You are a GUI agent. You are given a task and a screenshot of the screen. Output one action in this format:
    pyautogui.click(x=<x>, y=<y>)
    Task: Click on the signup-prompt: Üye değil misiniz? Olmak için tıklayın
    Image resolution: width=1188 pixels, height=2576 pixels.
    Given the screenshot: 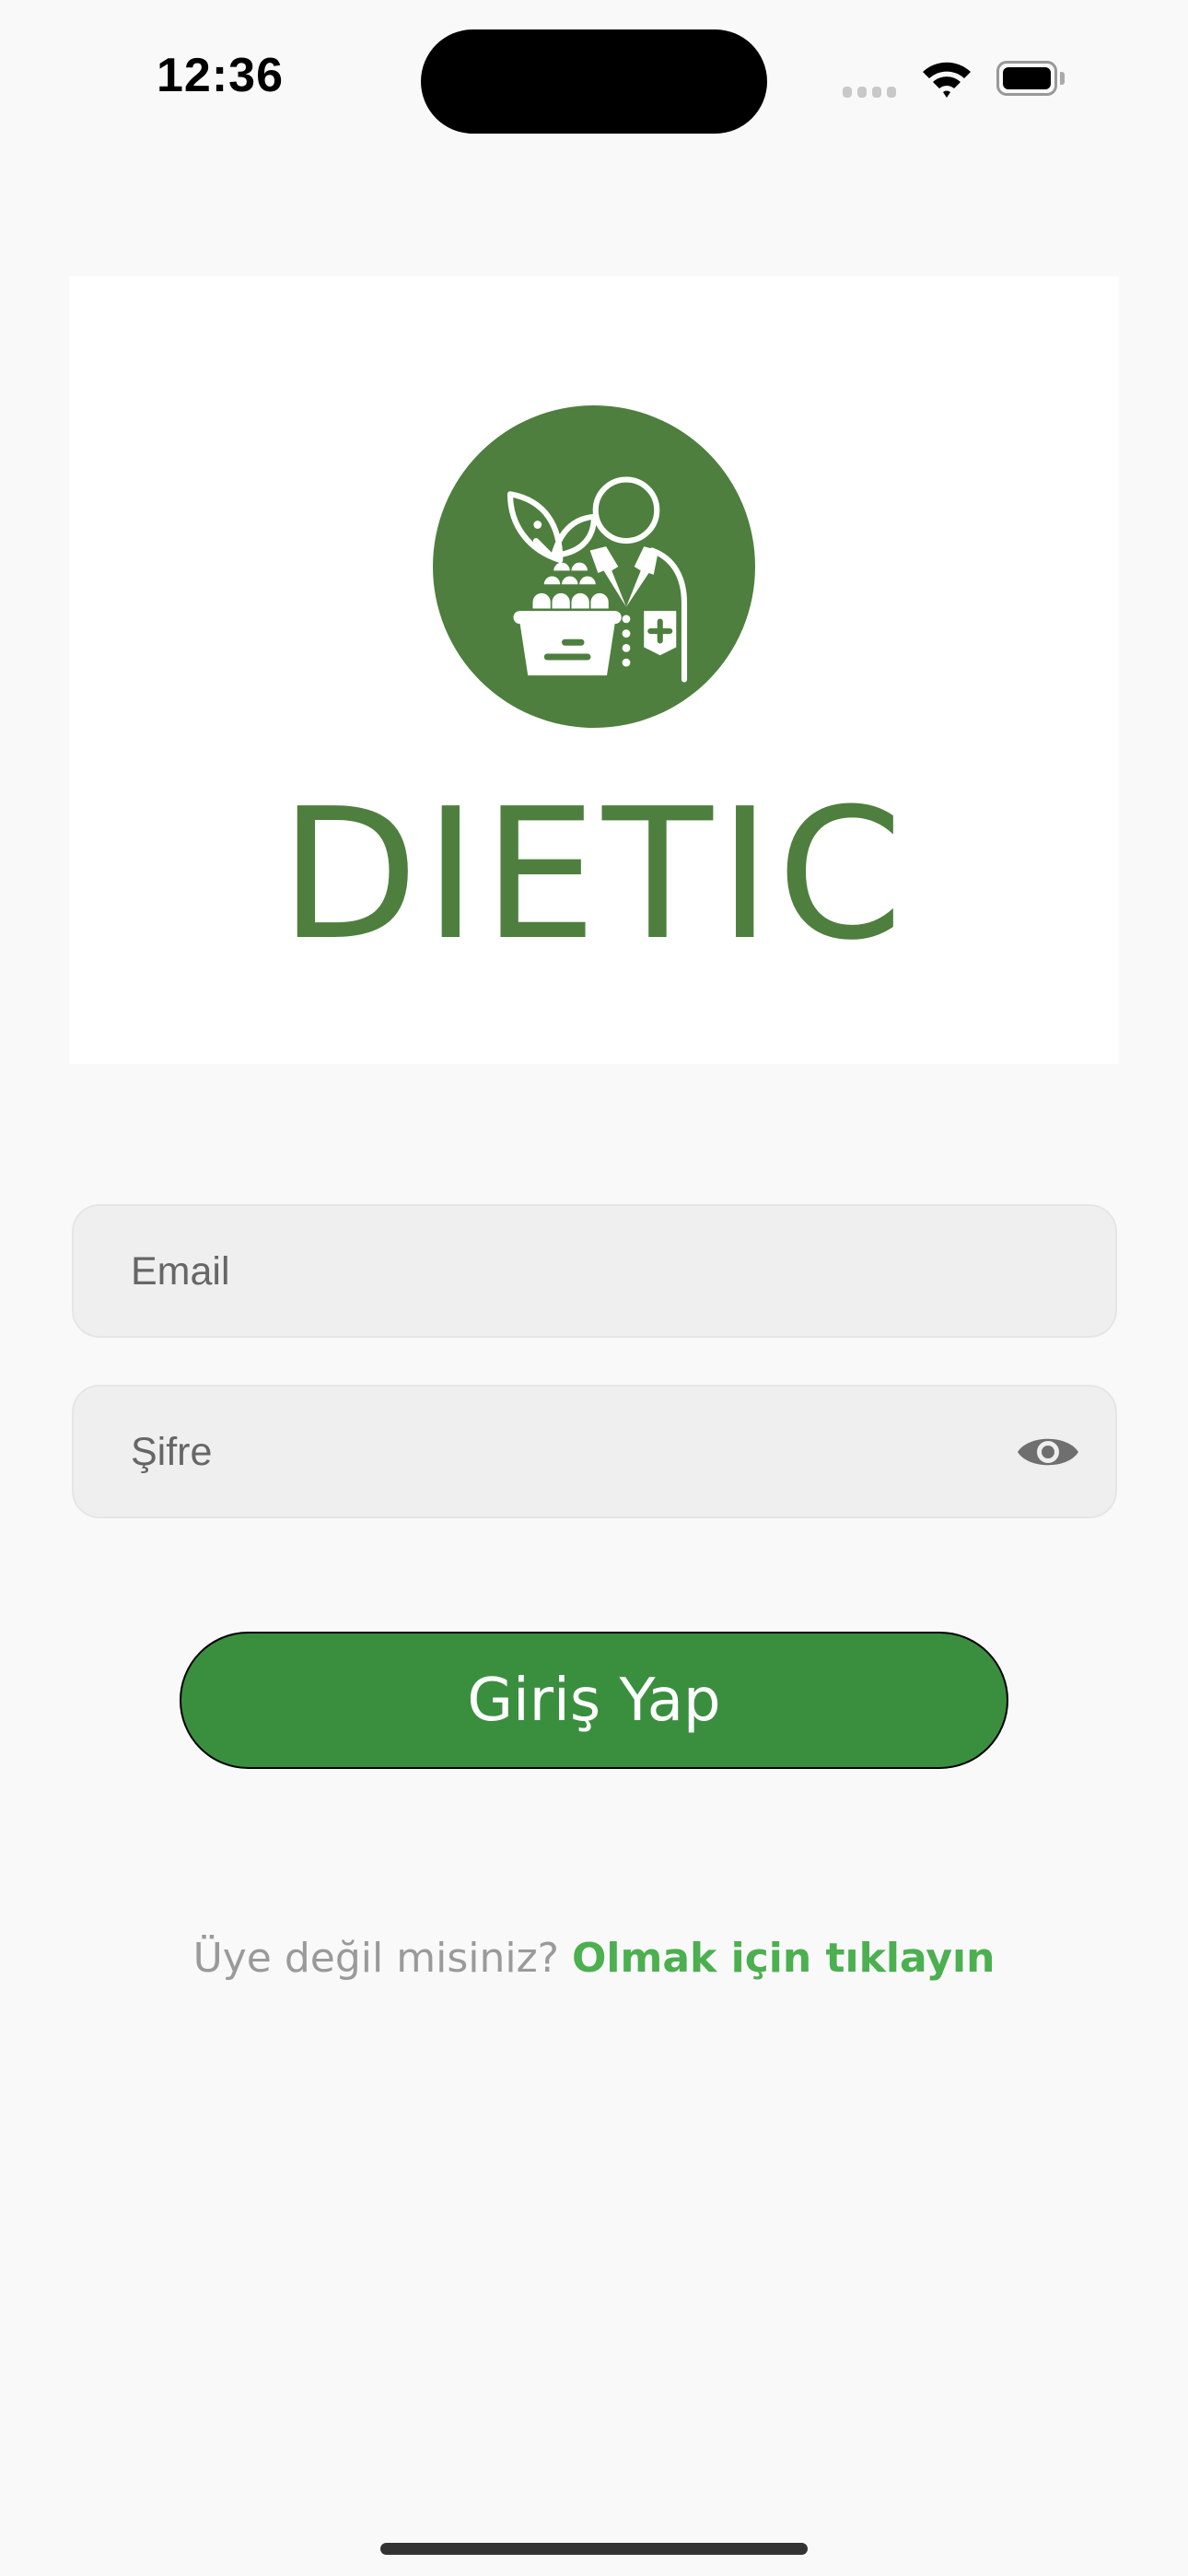 What is the action you would take?
    pyautogui.click(x=594, y=1958)
    